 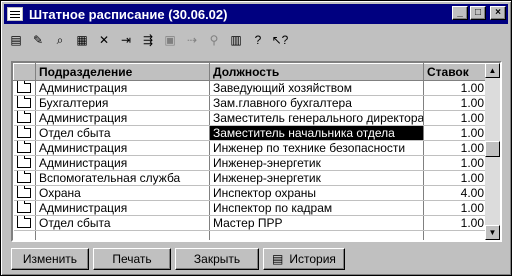 I want to click on print-button: Печать, so click(x=132, y=259).